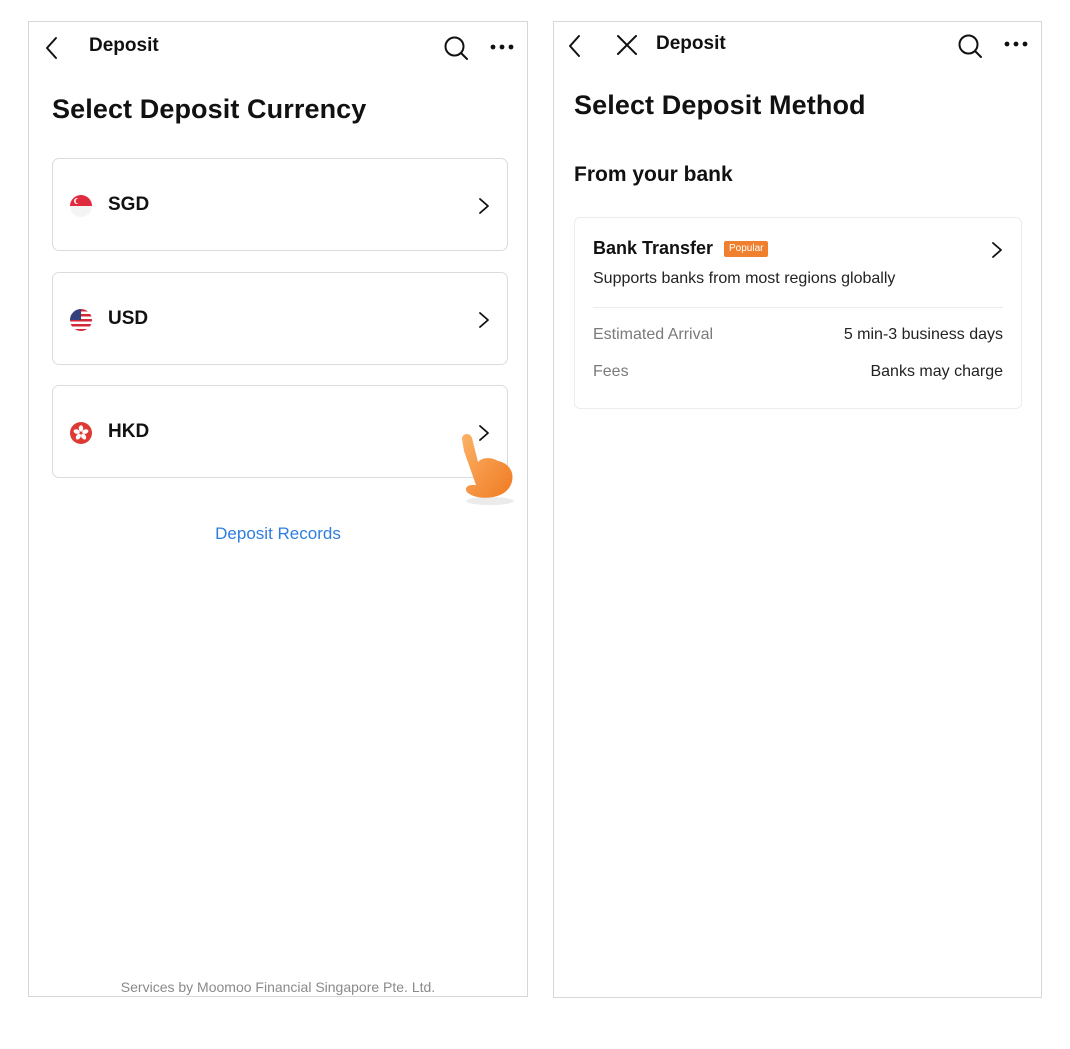 The height and width of the screenshot is (1049, 1070). I want to click on currency-code: USD, so click(128, 318).